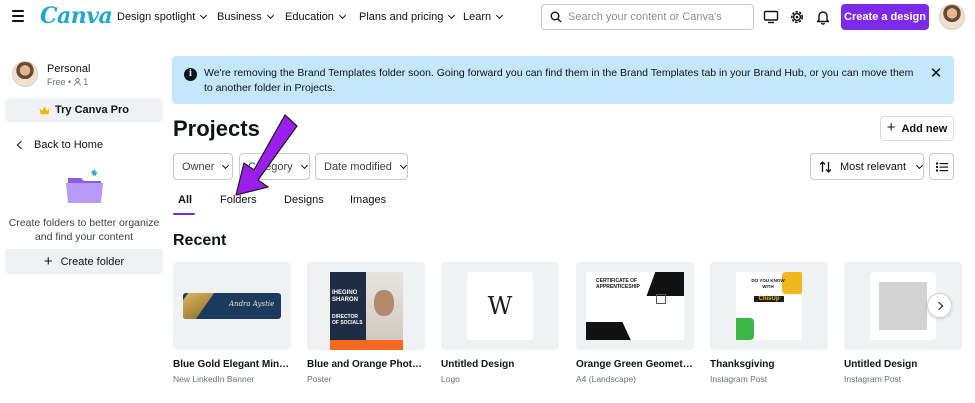 This screenshot has height=403, width=975. I want to click on tab-images: Images, so click(368, 200).